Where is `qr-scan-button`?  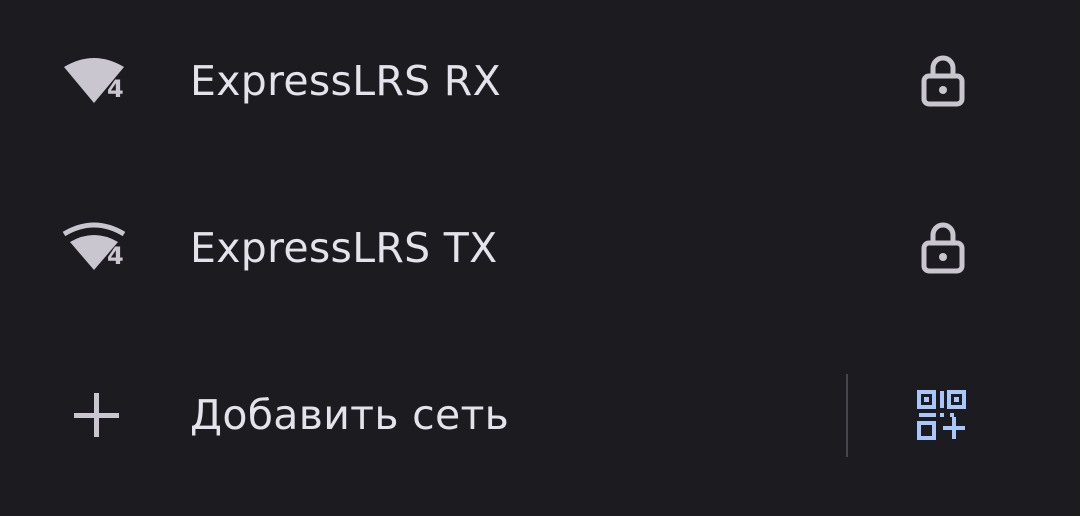
qr-scan-button is located at coordinates (942, 415).